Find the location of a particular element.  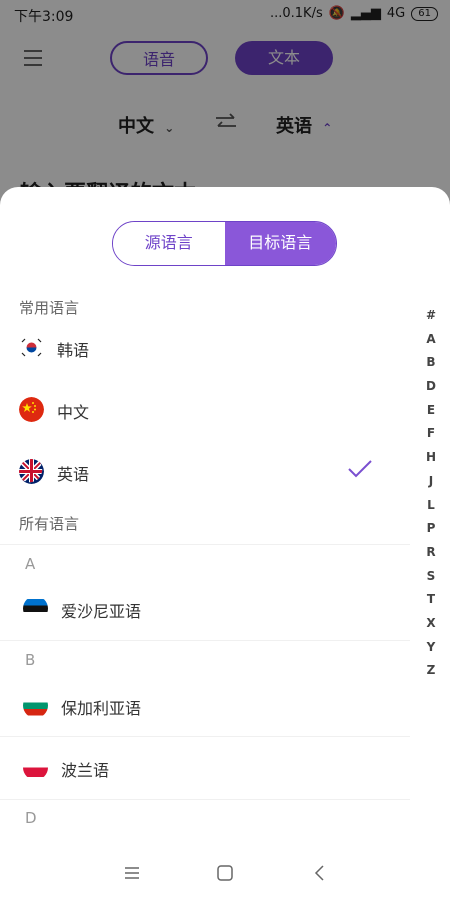

language-name: 波兰语 is located at coordinates (85, 770).